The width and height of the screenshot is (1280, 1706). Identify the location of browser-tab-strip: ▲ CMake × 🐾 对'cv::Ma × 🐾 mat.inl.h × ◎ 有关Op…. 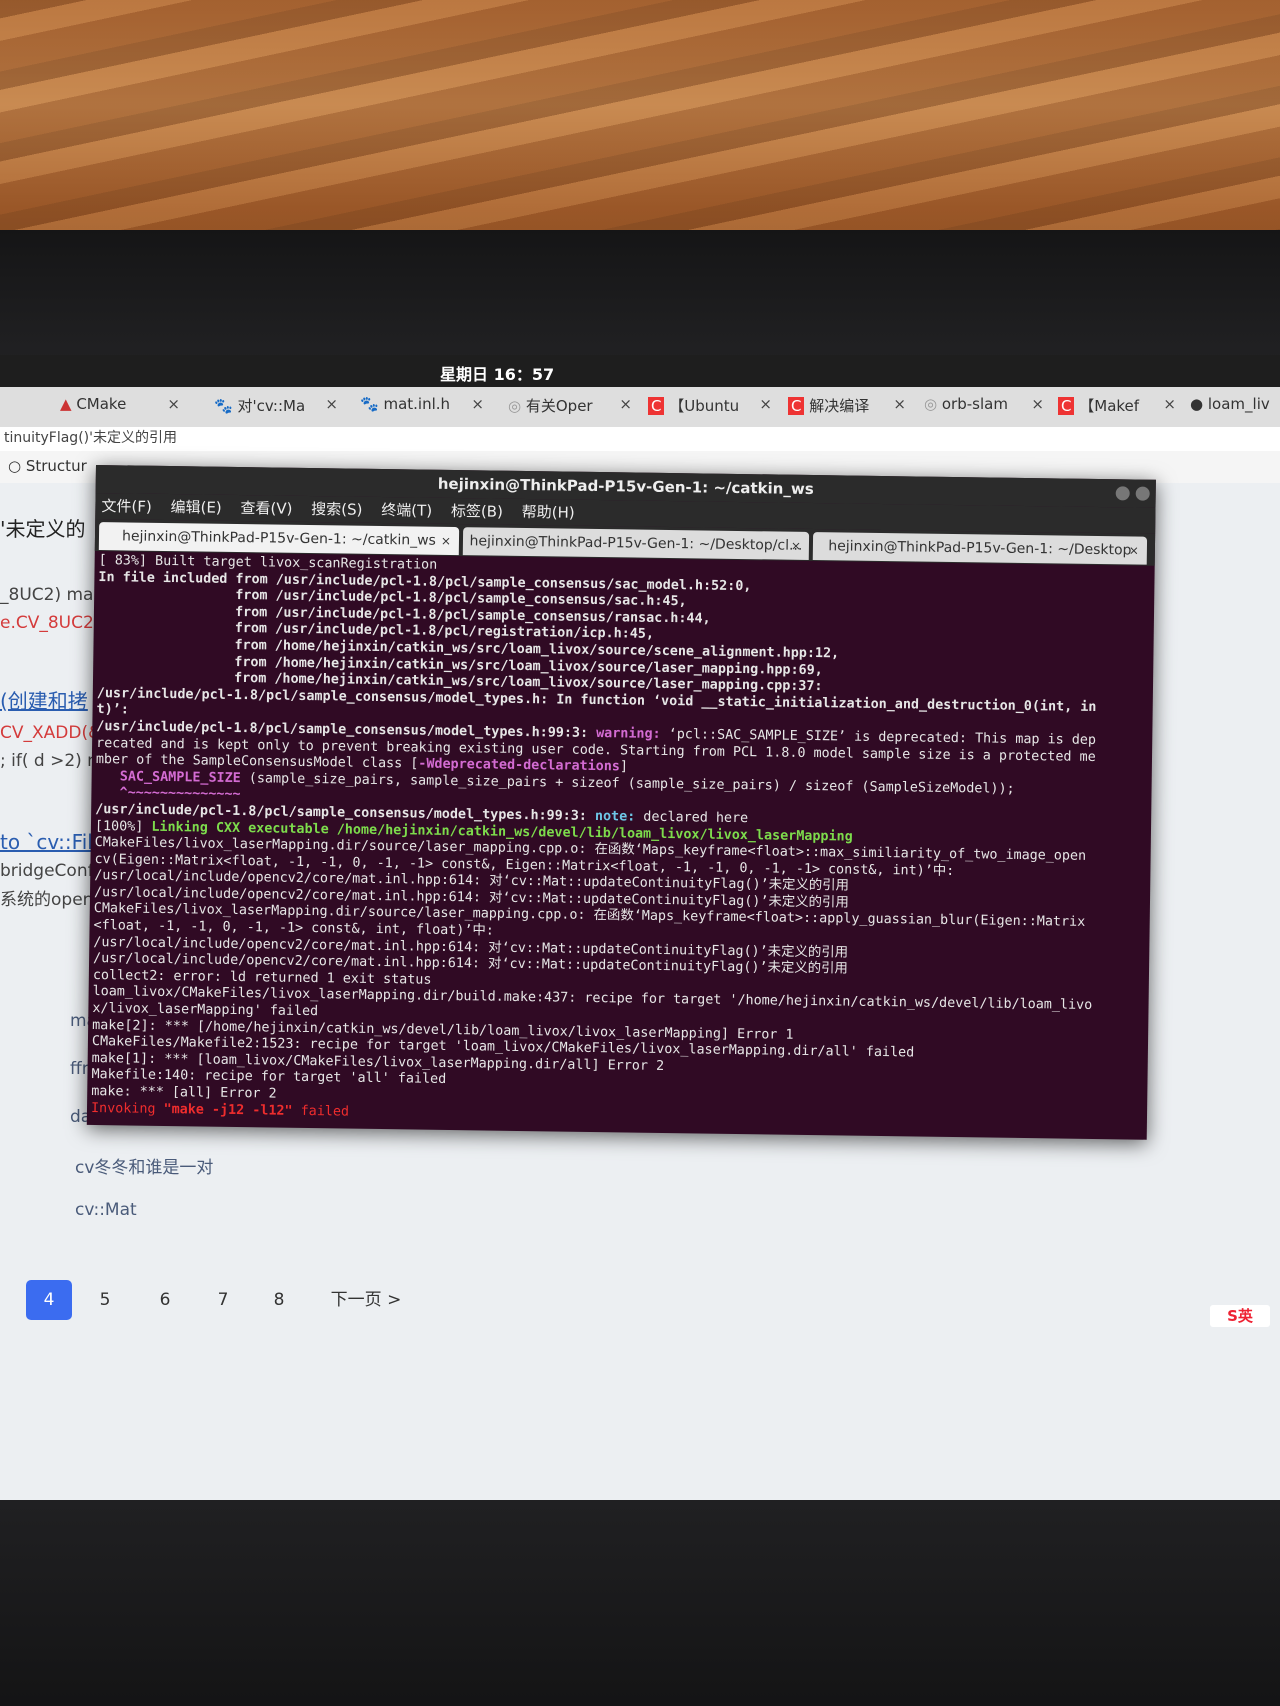
(640, 407).